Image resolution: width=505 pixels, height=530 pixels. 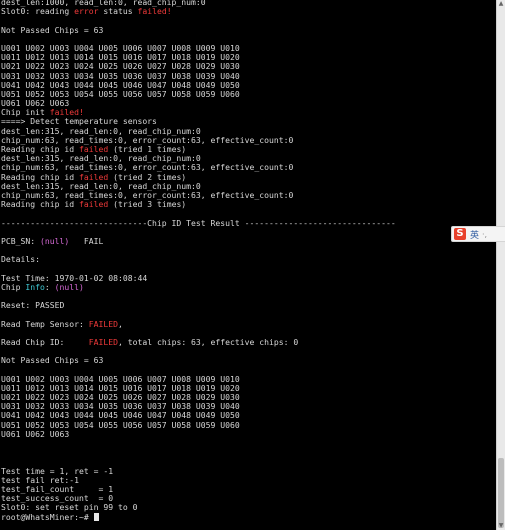 I want to click on terminal-text-segment: (tried 3 times), so click(x=147, y=204).